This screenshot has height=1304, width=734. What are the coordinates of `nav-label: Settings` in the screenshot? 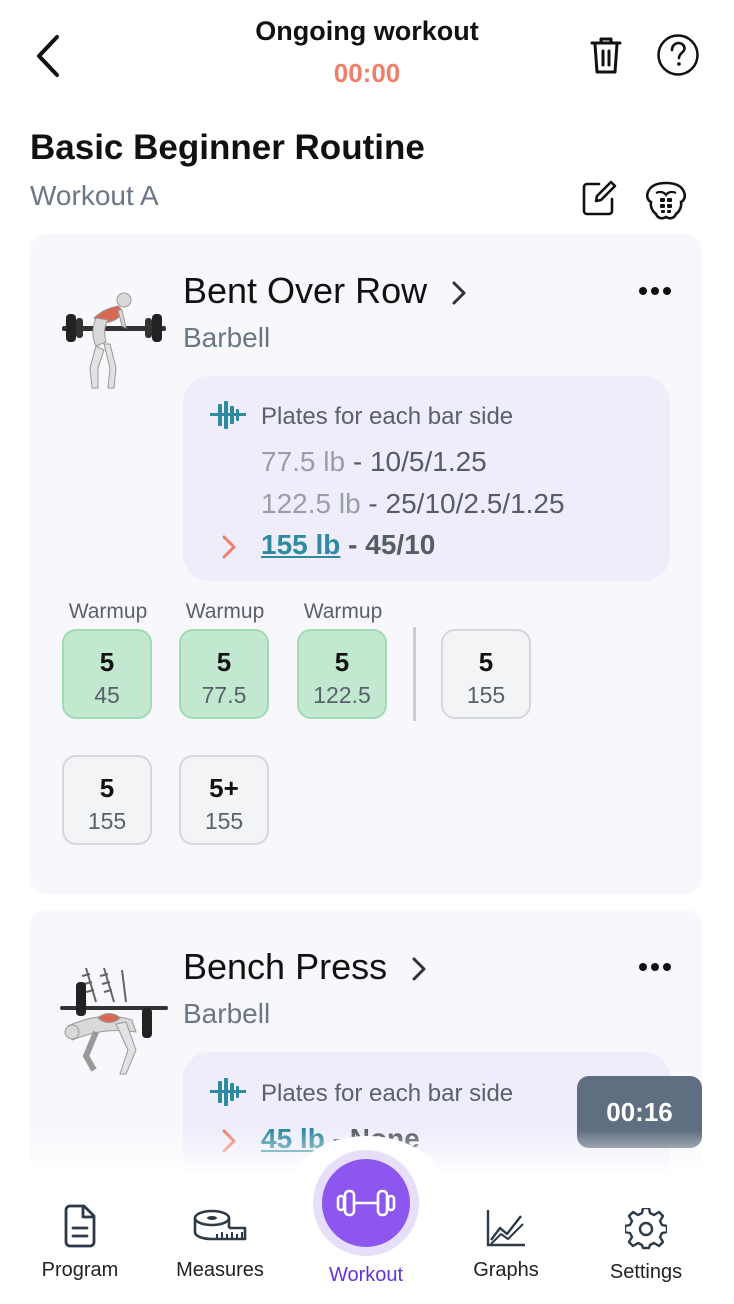 It's located at (646, 1272).